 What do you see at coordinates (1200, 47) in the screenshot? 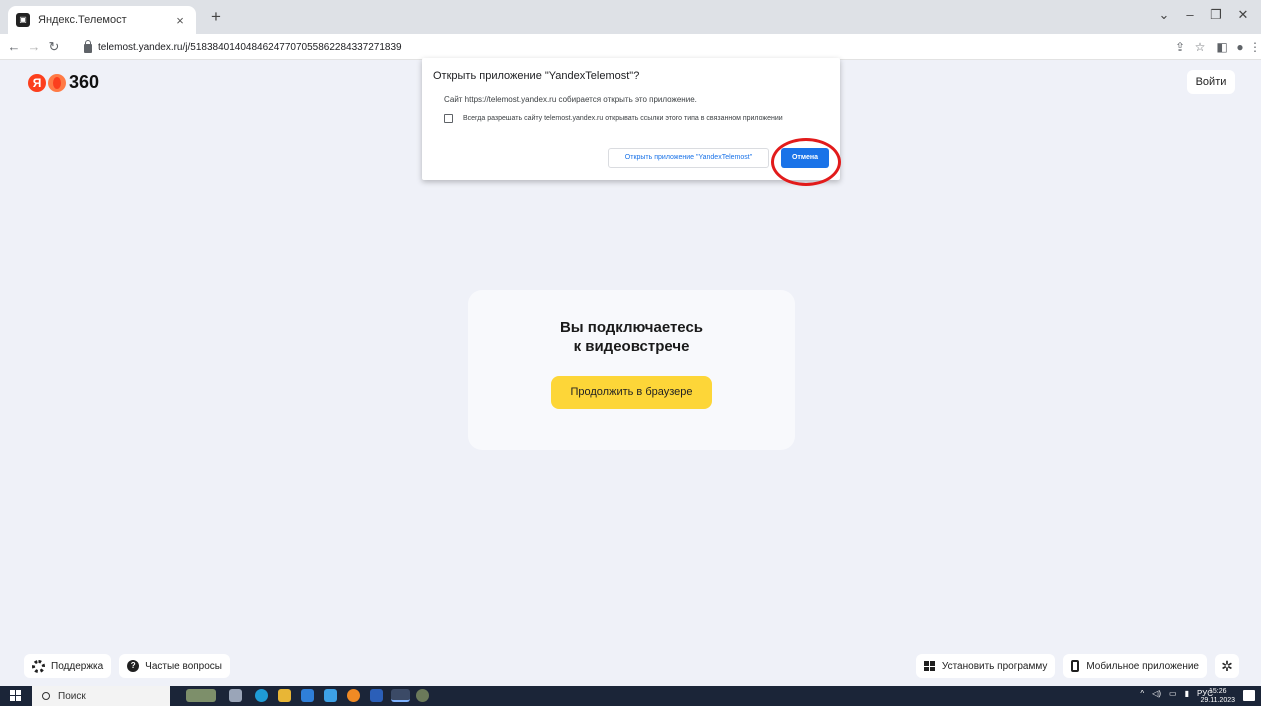
I see `bookmark-star-icon: ☆` at bounding box center [1200, 47].